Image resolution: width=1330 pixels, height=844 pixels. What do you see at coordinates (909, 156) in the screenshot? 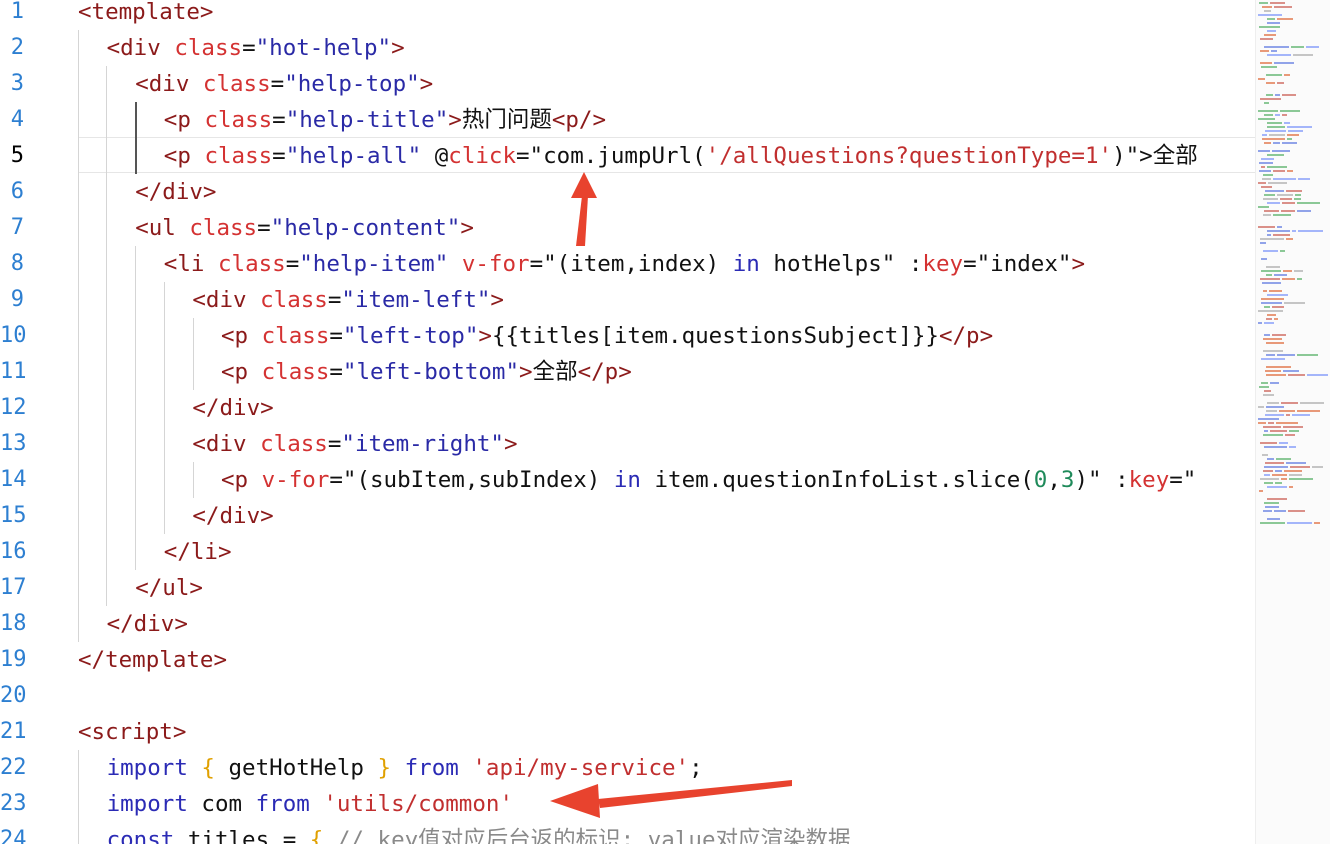
I see `code-token: '/allQuestions?questionType=1'` at bounding box center [909, 156].